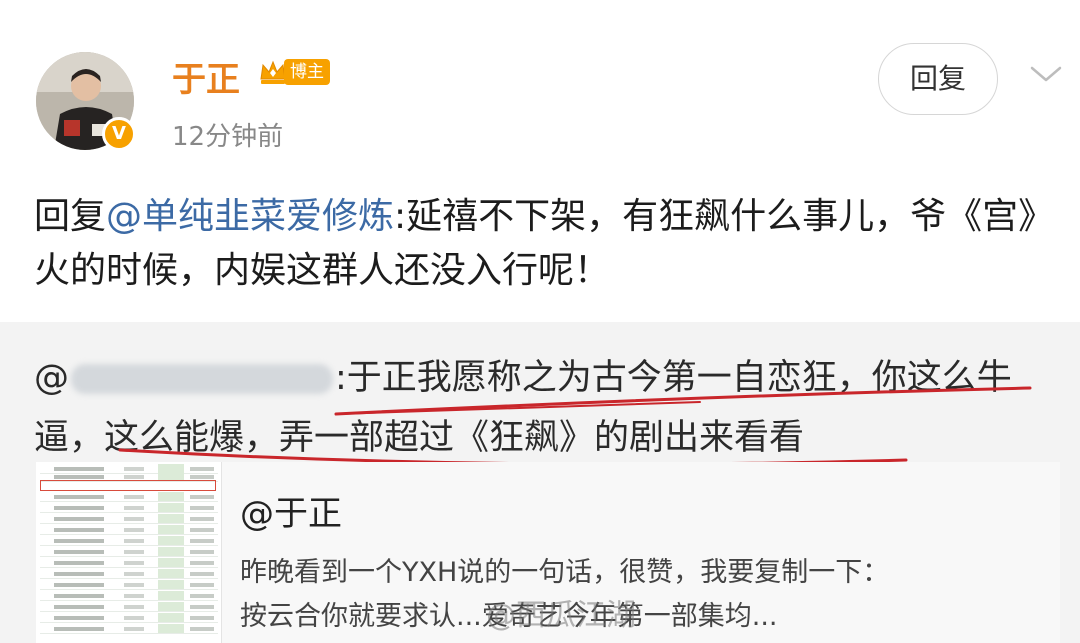 The image size is (1080, 643). I want to click on quoted-at-sign: @, so click(51, 378).